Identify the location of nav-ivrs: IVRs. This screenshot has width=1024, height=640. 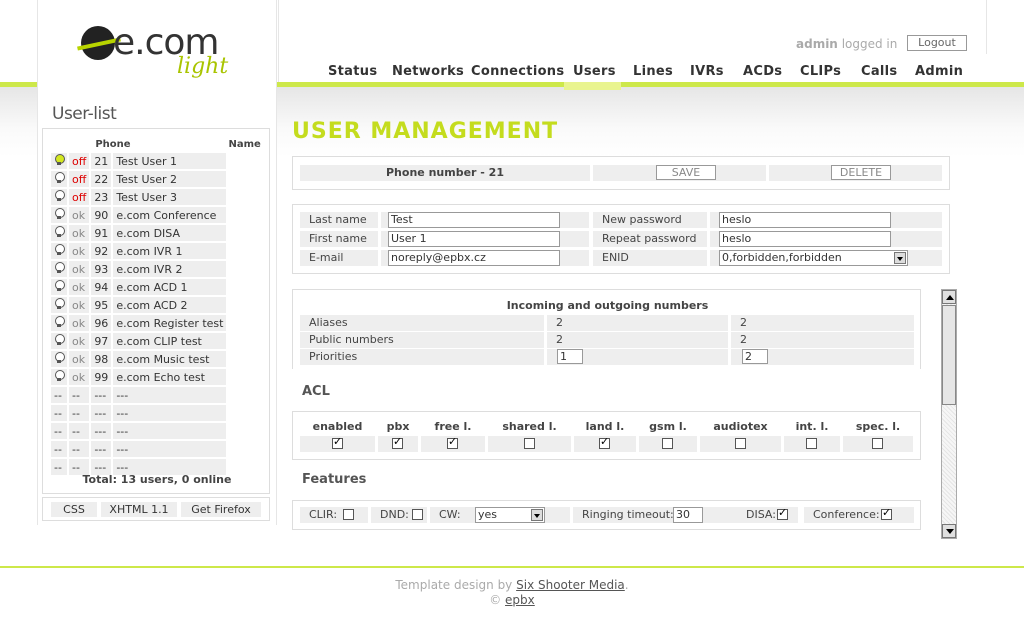
(707, 73).